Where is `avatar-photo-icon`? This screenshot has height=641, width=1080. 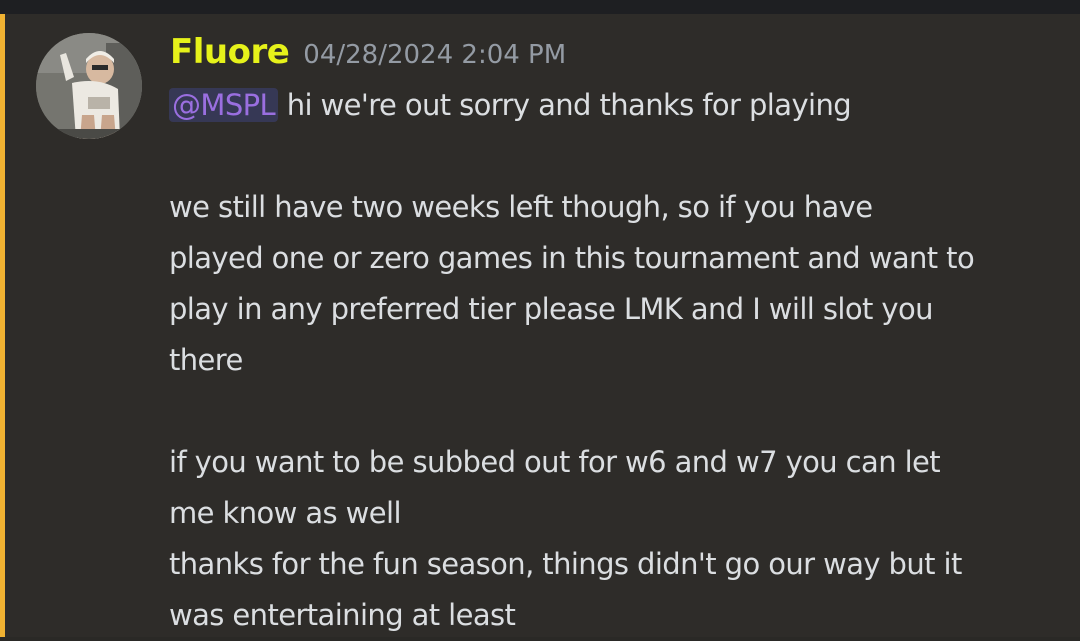
avatar-photo-icon is located at coordinates (89, 86).